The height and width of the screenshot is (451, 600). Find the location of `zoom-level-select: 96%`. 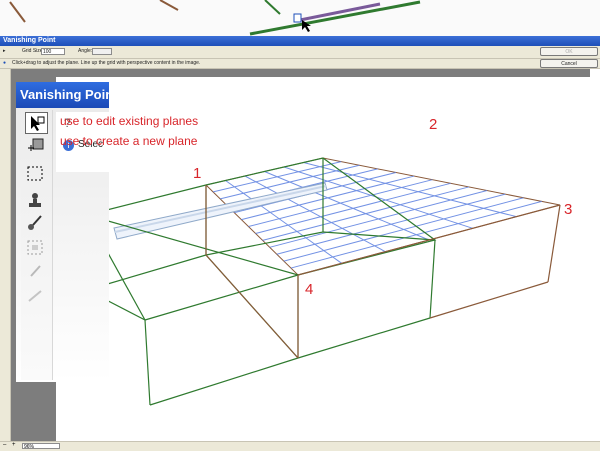

zoom-level-select: 96% is located at coordinates (41, 446).